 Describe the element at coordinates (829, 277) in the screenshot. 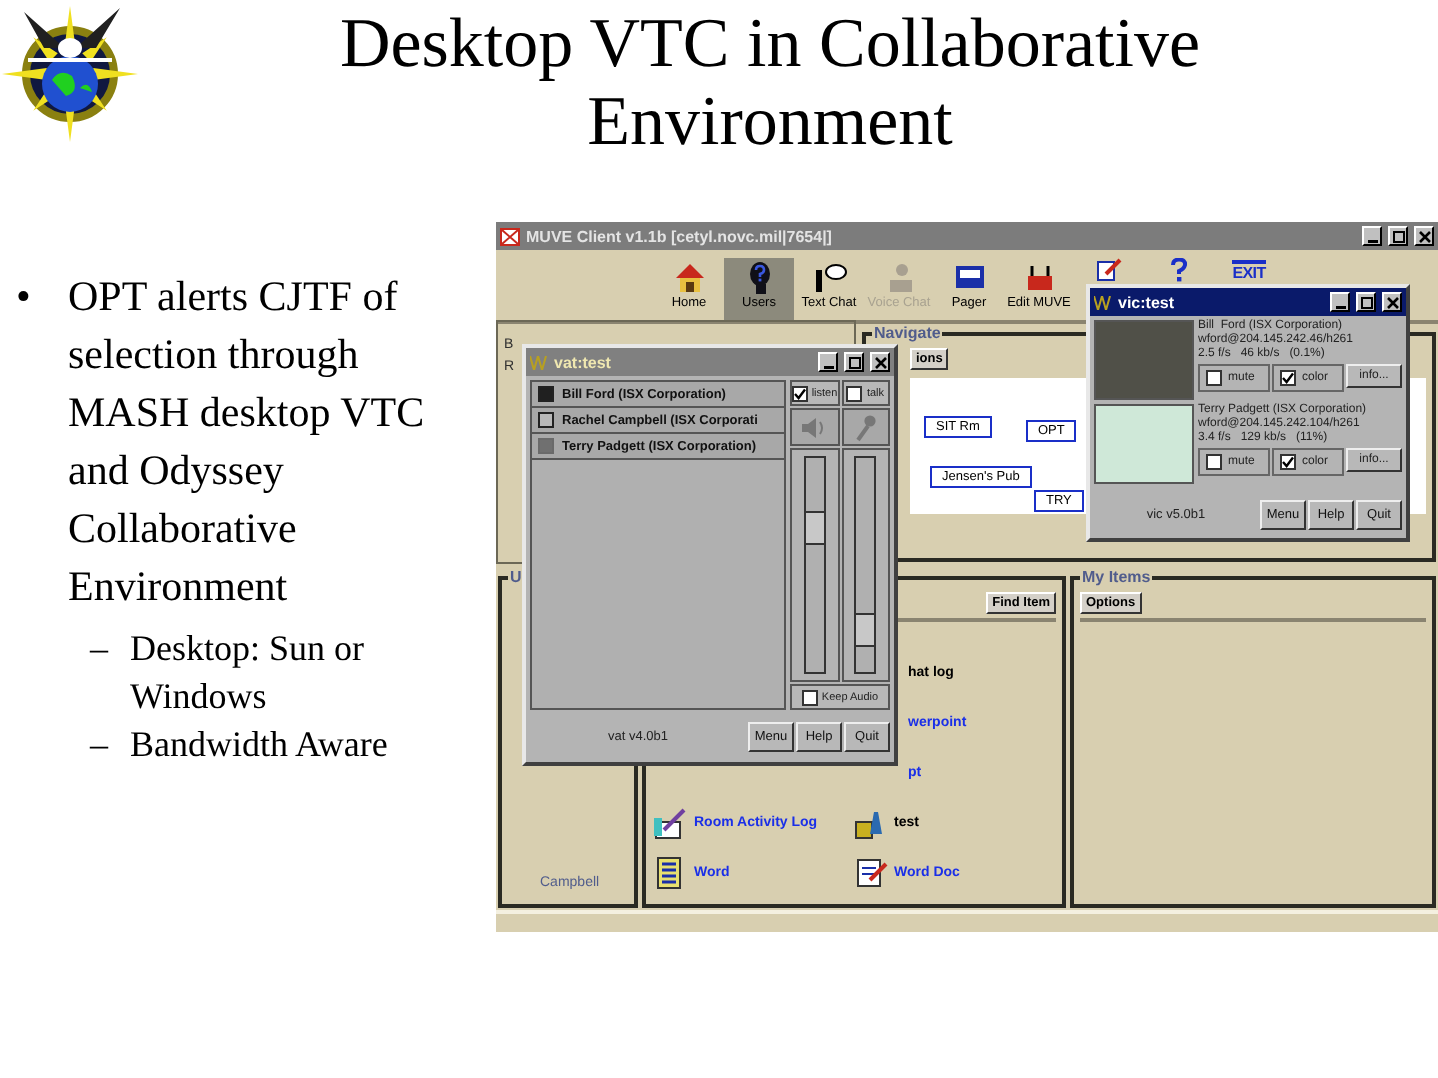

I see `speech-bubble-icon` at that location.